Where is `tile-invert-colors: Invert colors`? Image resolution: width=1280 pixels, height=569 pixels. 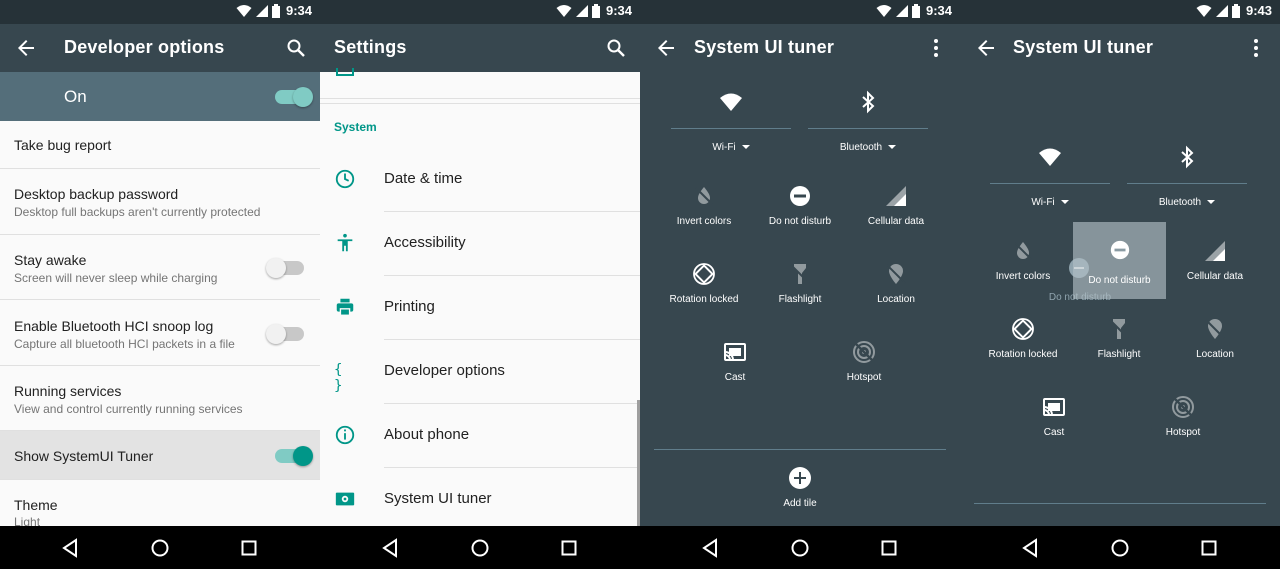 tile-invert-colors: Invert colors is located at coordinates (704, 219).